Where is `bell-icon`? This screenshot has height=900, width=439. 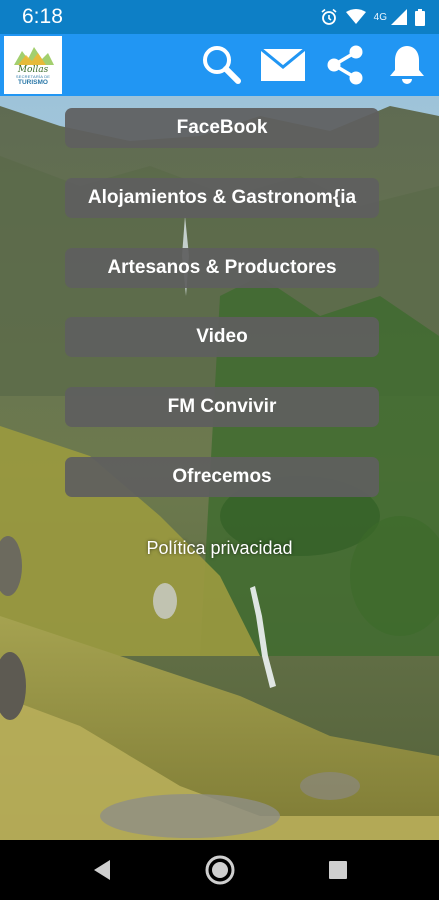 bell-icon is located at coordinates (407, 65).